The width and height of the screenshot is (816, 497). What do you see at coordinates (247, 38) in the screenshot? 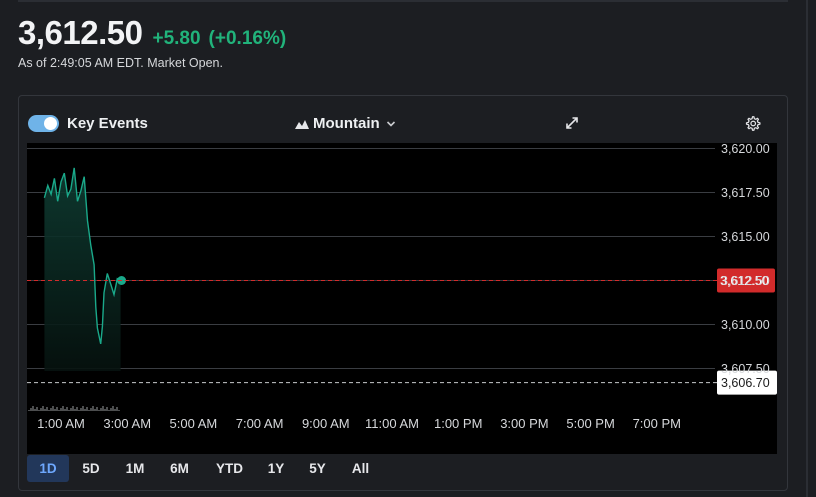
I see `price-change-percent: (+0.16%)` at bounding box center [247, 38].